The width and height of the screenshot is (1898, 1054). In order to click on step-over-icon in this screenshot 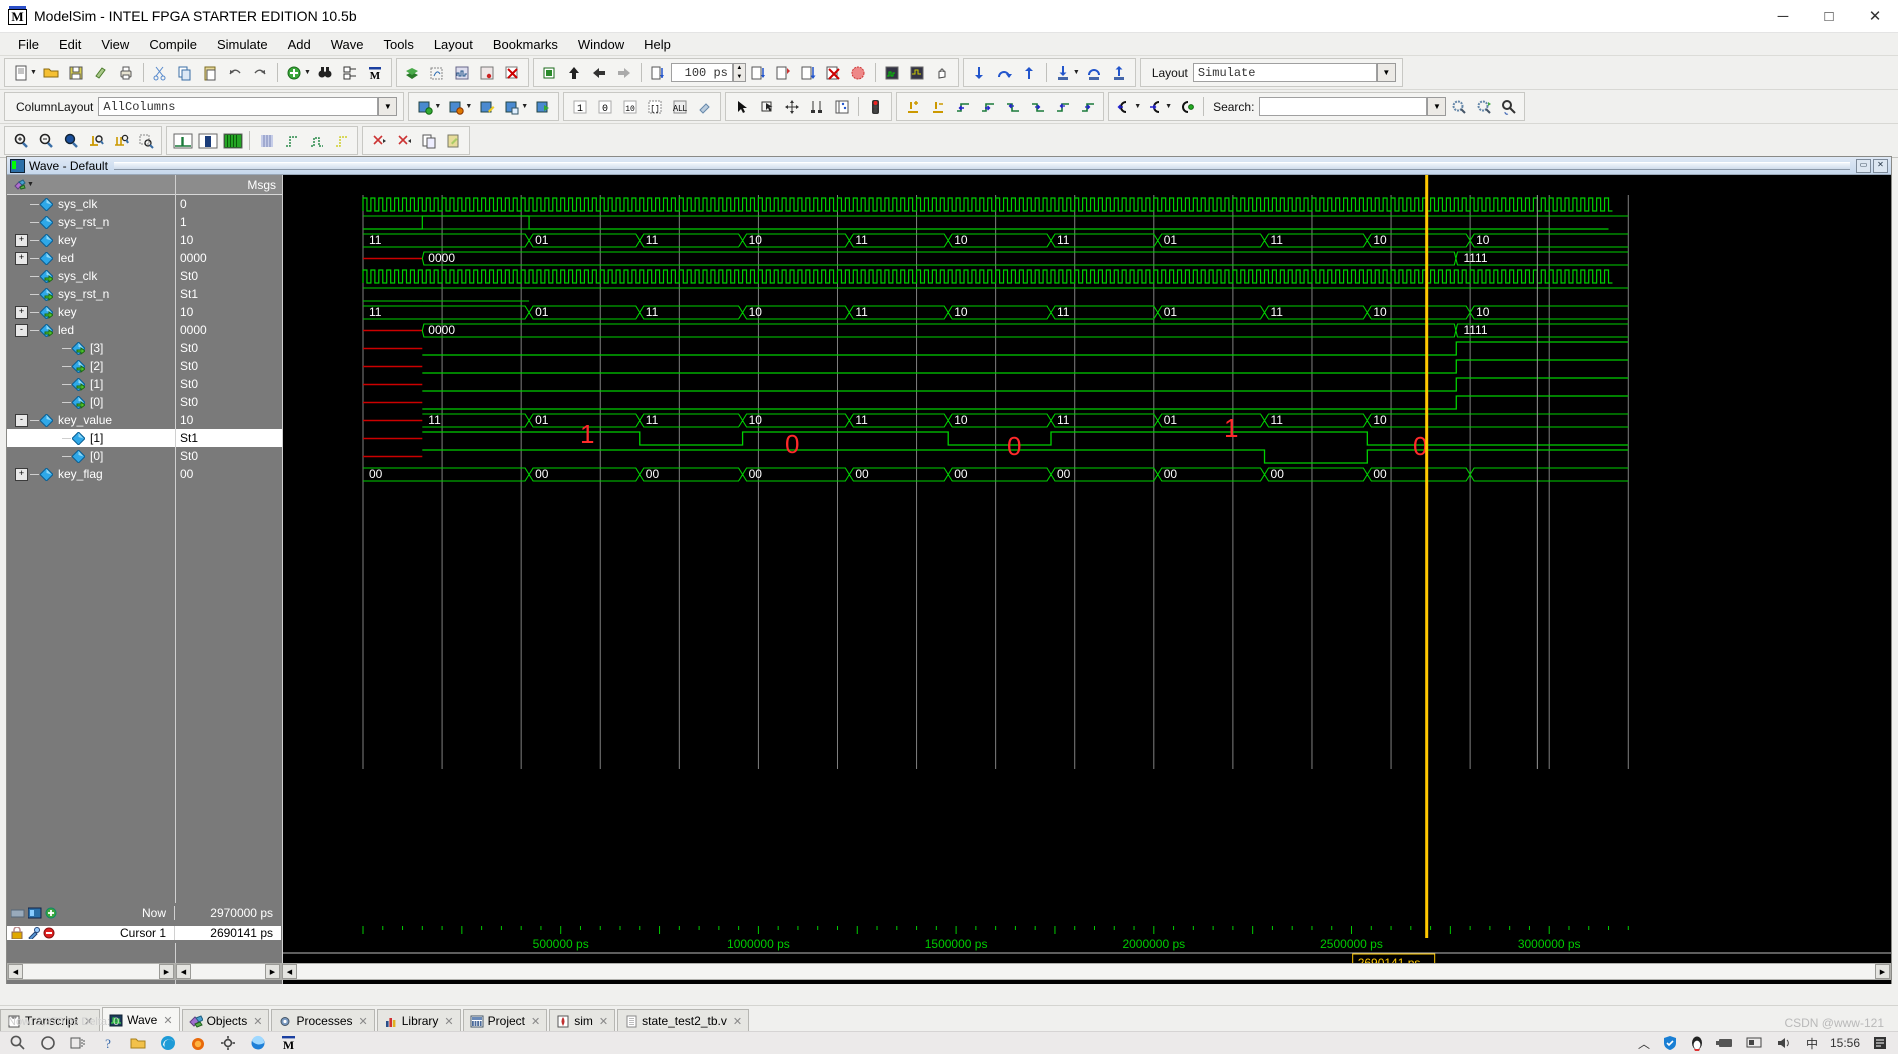, I will do `click(1004, 72)`.